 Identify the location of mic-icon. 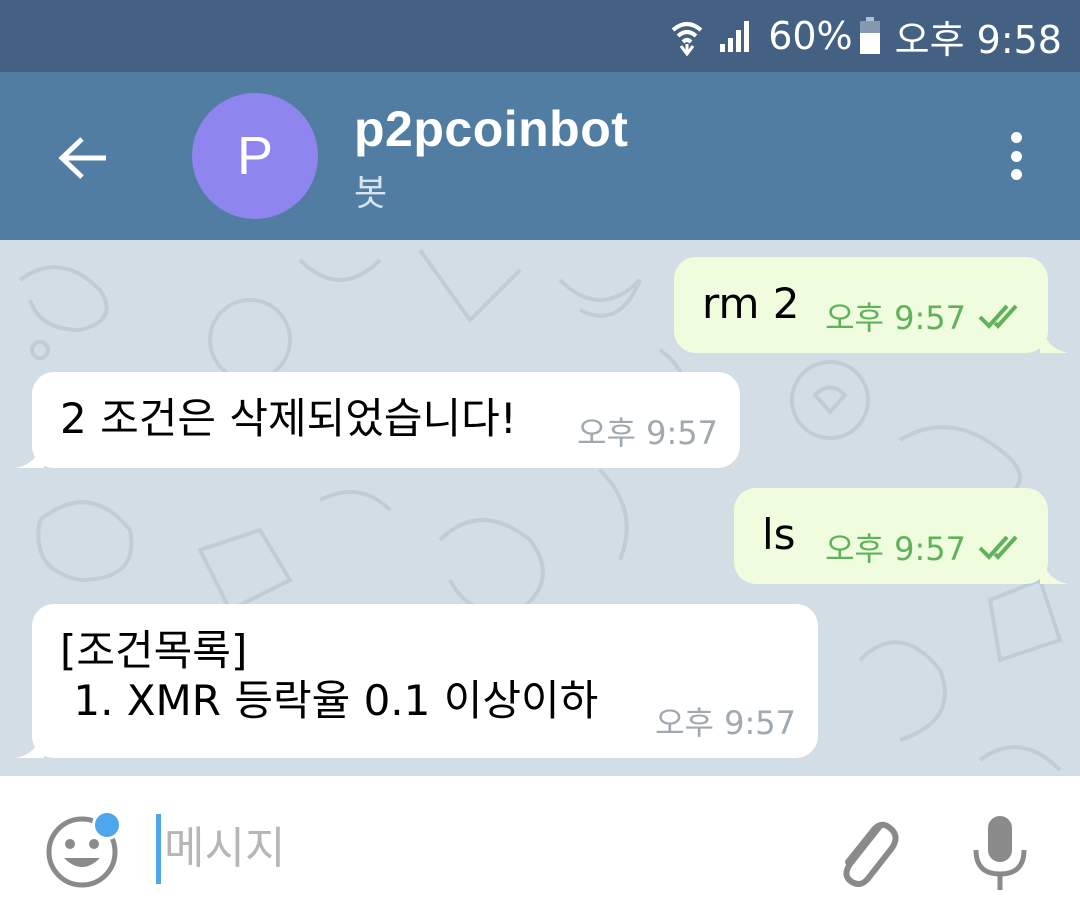
(1000, 853).